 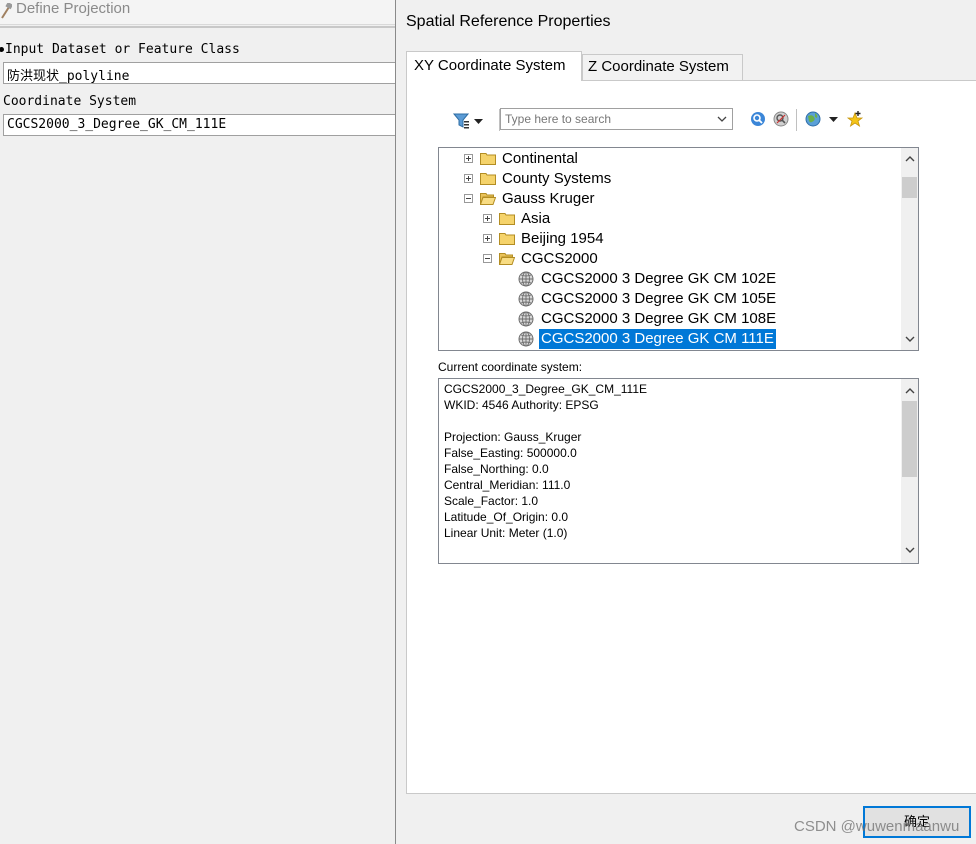 I want to click on tab-z-coordinate-system: Z Coordinate System, so click(x=662, y=67).